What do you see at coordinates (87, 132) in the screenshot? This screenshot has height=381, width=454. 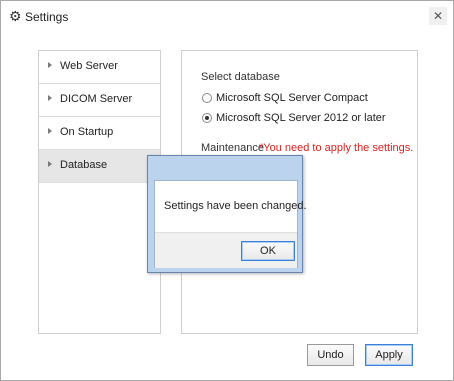 I see `sidebar-item-label: On Startup` at bounding box center [87, 132].